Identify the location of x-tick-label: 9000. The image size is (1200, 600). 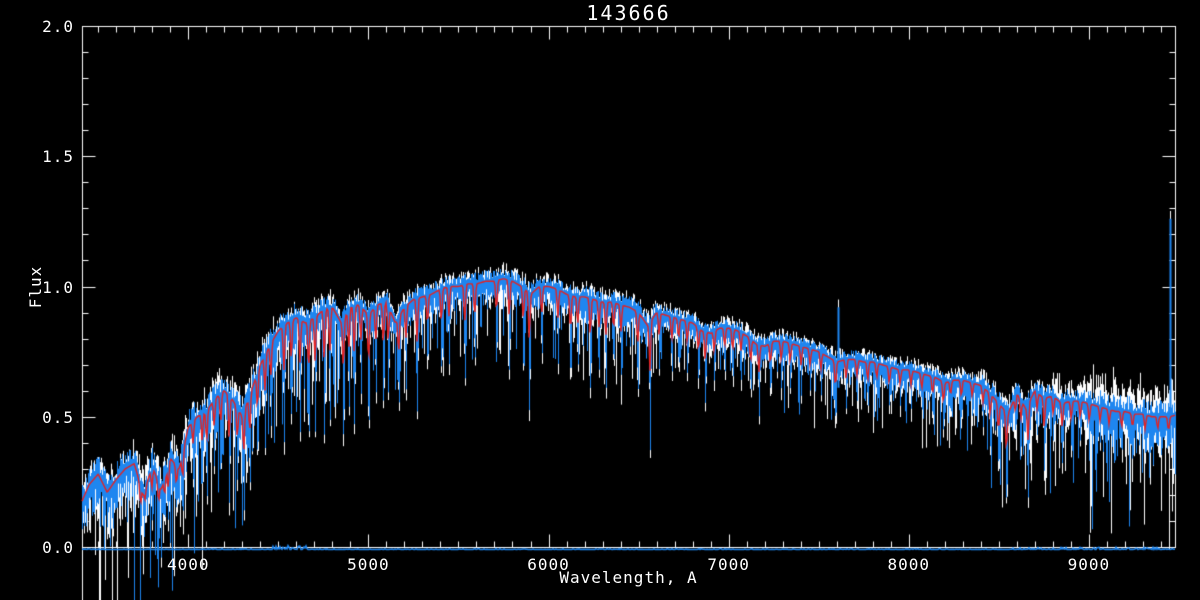
(1089, 564).